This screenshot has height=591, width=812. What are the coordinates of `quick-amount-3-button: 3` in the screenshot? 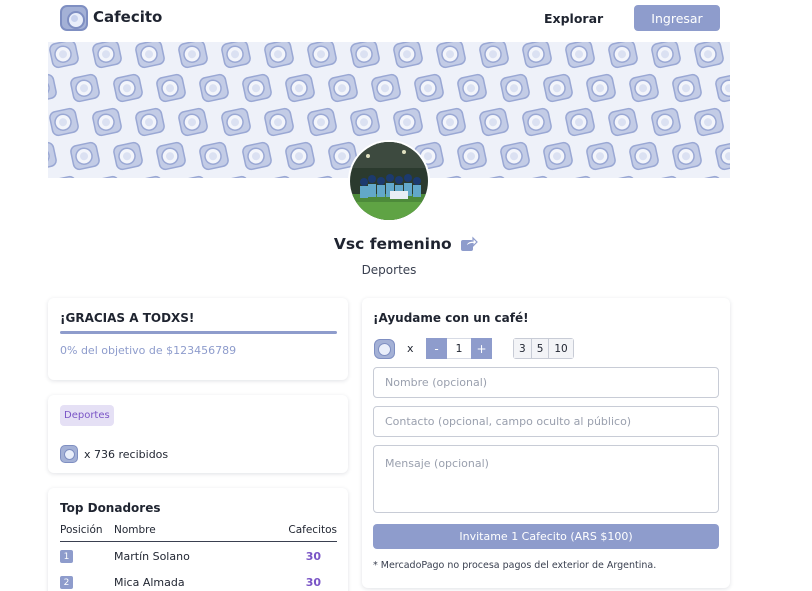 It's located at (523, 348).